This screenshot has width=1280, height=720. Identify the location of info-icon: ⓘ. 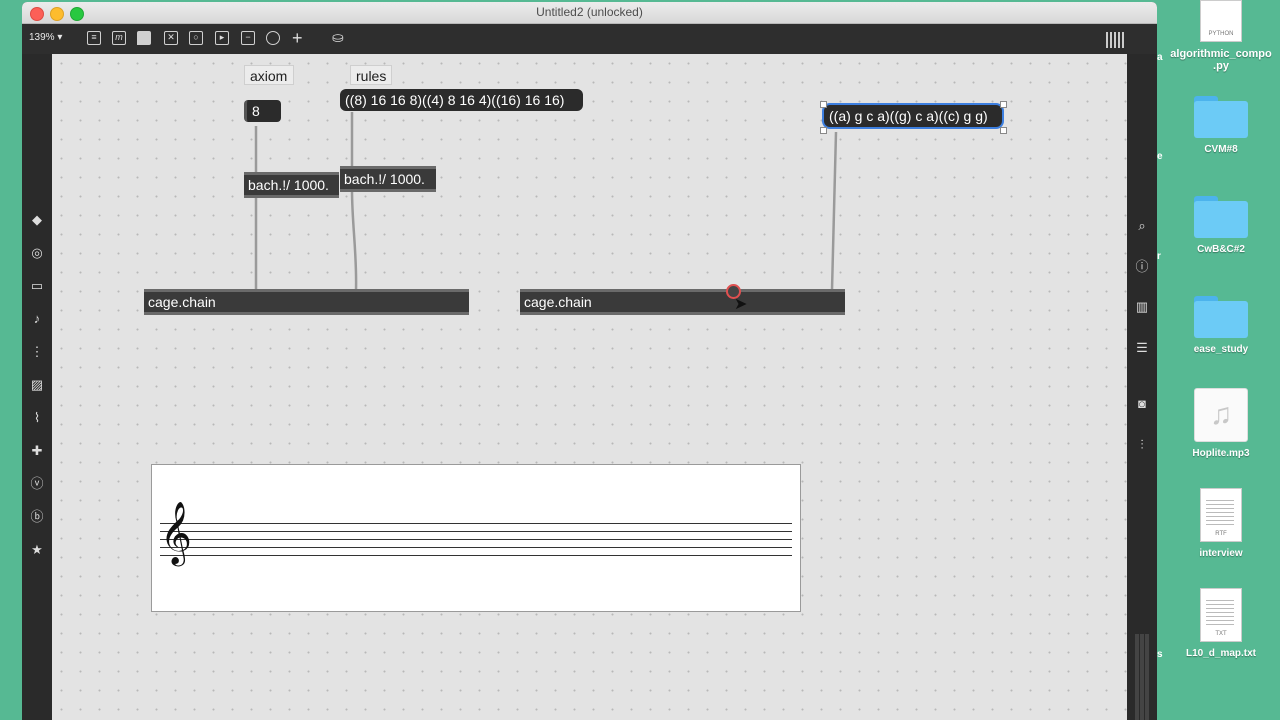
(1142, 267).